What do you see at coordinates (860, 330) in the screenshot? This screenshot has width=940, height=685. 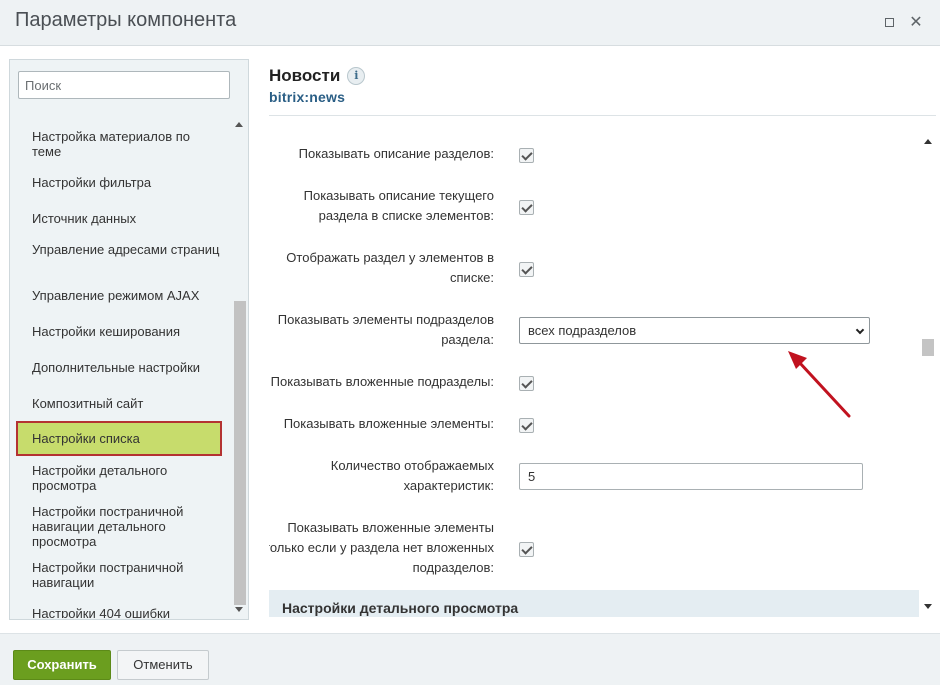 I see `chevron-down-icon` at bounding box center [860, 330].